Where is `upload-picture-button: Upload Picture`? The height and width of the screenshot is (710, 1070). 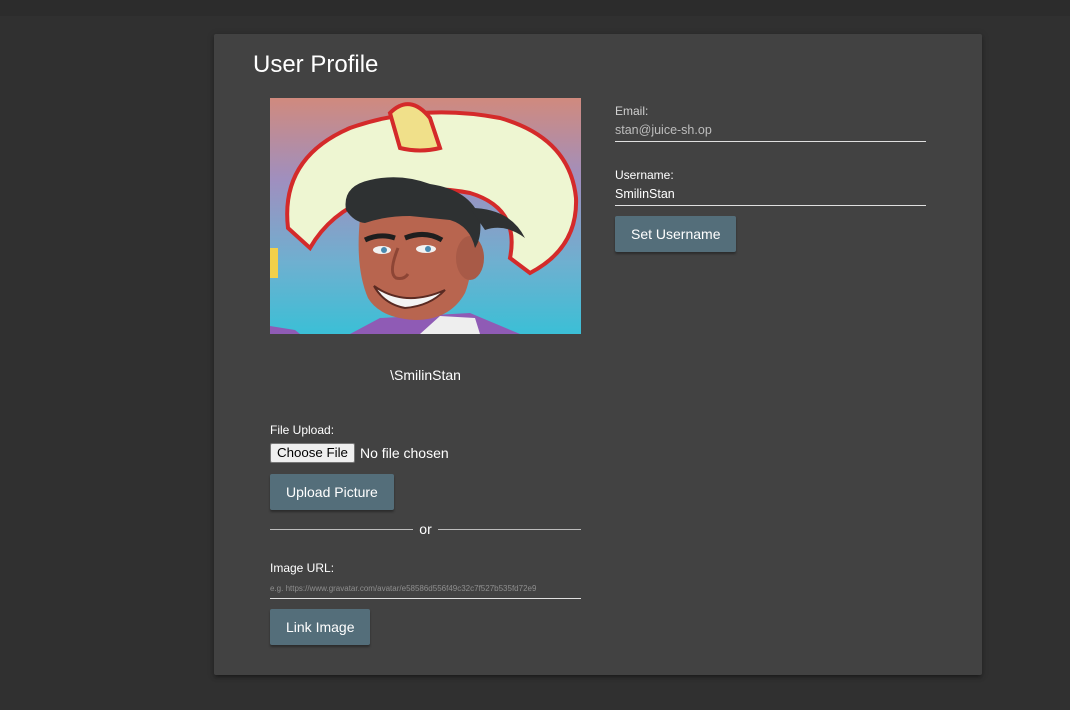
upload-picture-button: Upload Picture is located at coordinates (332, 492).